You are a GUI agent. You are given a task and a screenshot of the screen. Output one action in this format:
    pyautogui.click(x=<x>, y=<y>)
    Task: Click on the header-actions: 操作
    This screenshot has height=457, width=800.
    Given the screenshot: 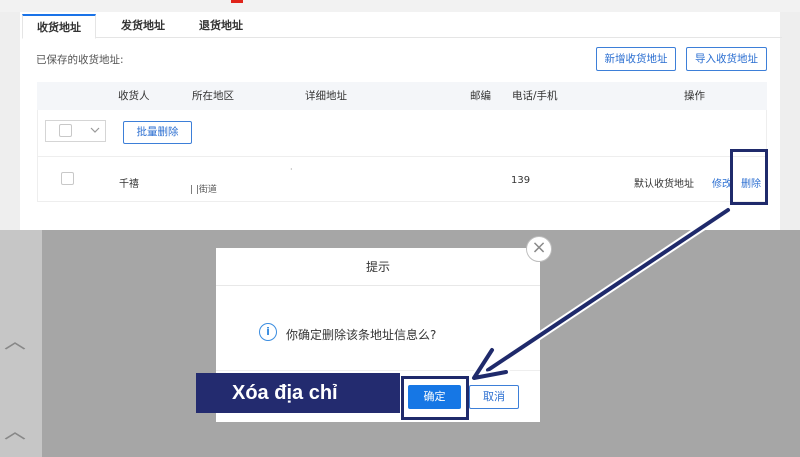 What is the action you would take?
    pyautogui.click(x=694, y=96)
    